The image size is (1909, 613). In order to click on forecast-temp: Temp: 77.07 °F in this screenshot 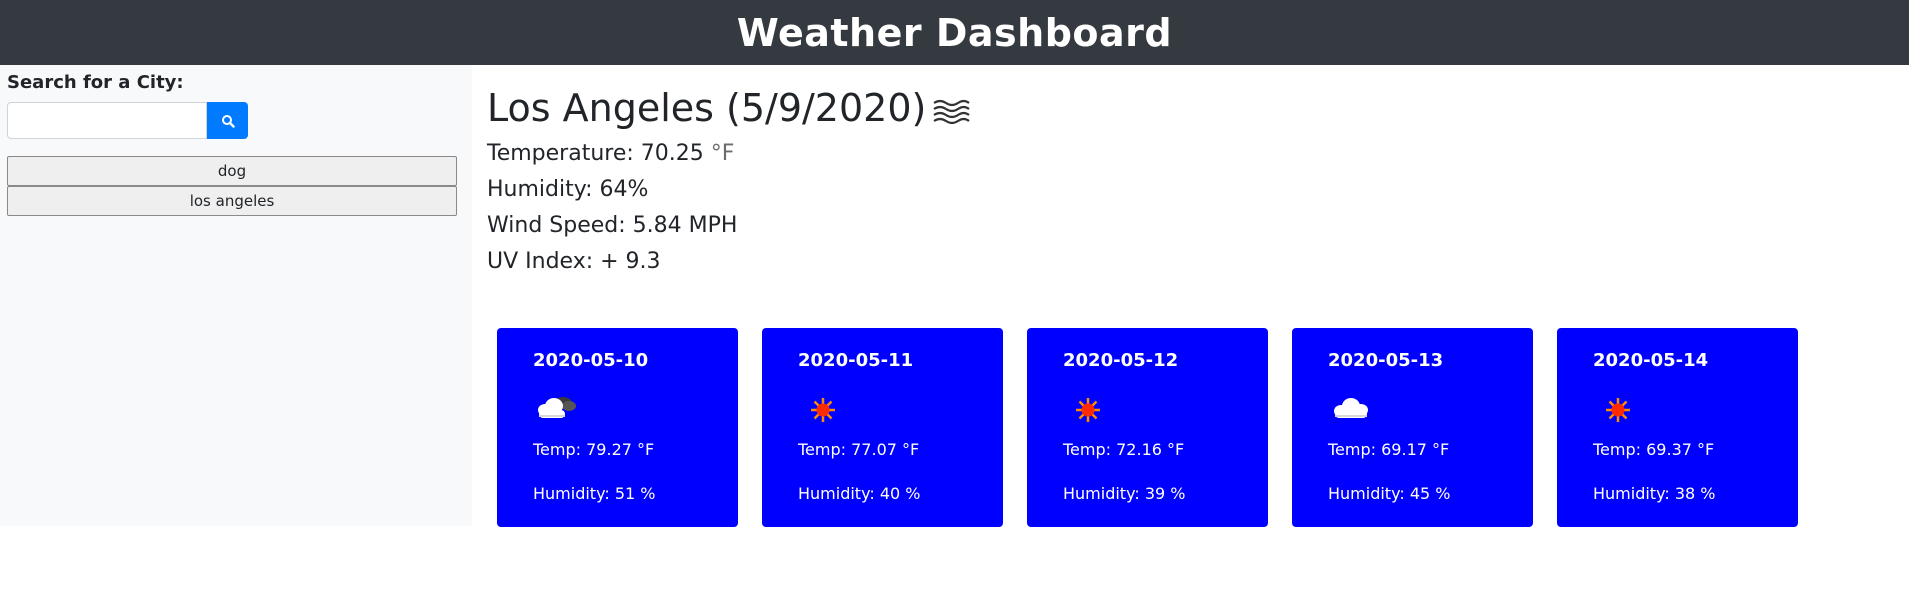, I will do `click(859, 449)`.